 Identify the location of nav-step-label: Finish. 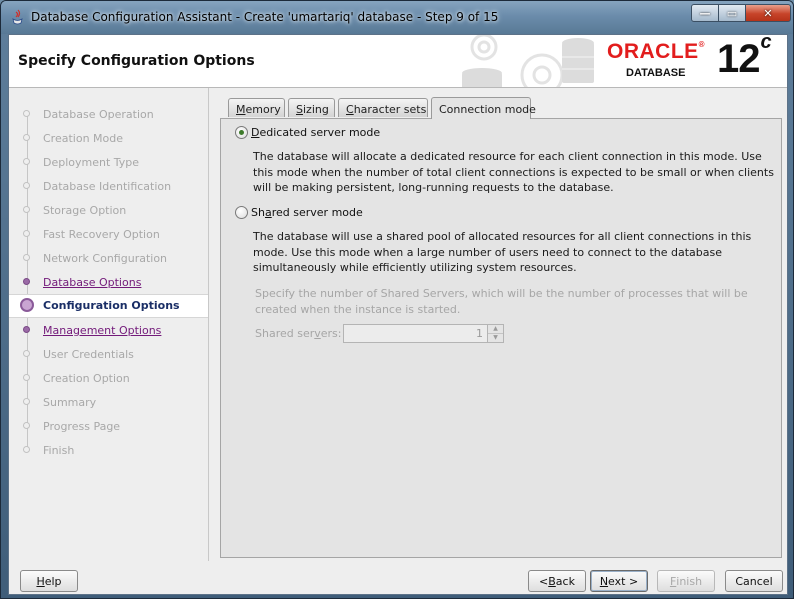
(59, 450).